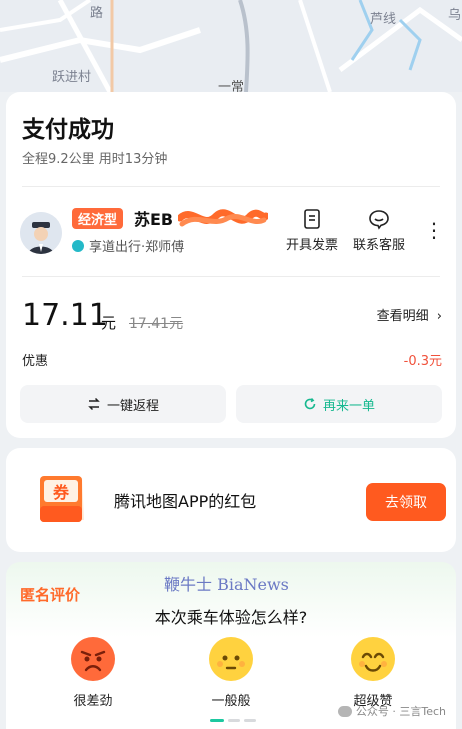 This screenshot has height=729, width=462. Describe the element at coordinates (109, 323) in the screenshot. I see `price-unit: 元` at that location.